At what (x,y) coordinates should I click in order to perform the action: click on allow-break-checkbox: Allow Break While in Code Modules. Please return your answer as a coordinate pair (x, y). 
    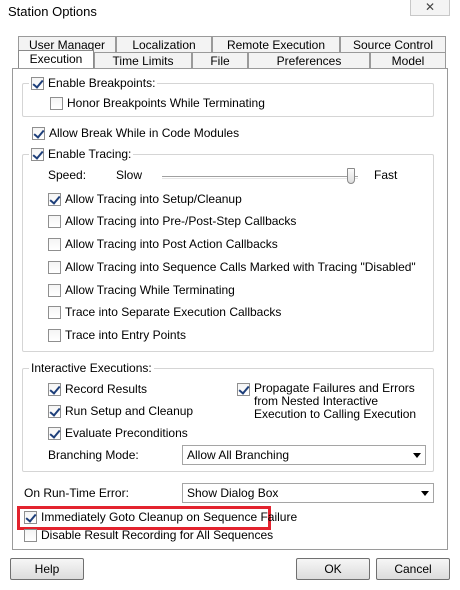
    Looking at the image, I should click on (135, 133).